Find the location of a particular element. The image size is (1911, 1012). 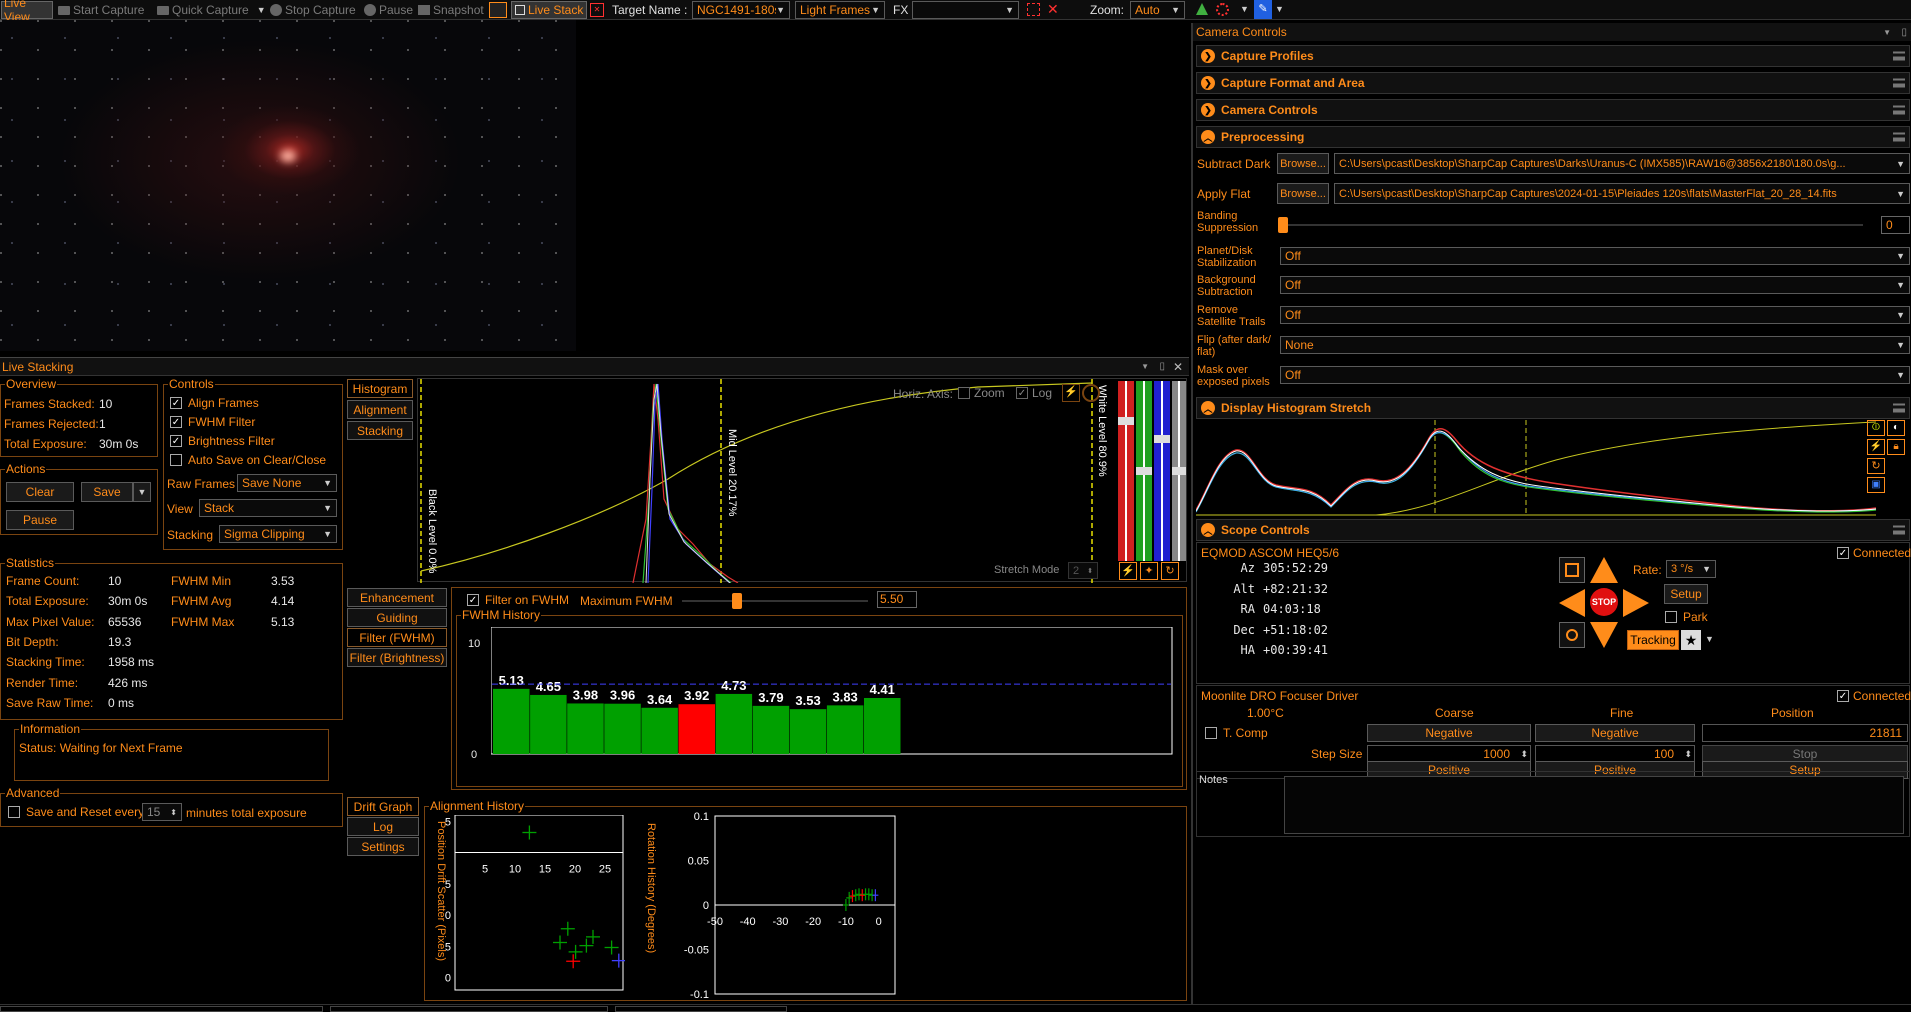

flip-select: None ▼ is located at coordinates (1595, 345).